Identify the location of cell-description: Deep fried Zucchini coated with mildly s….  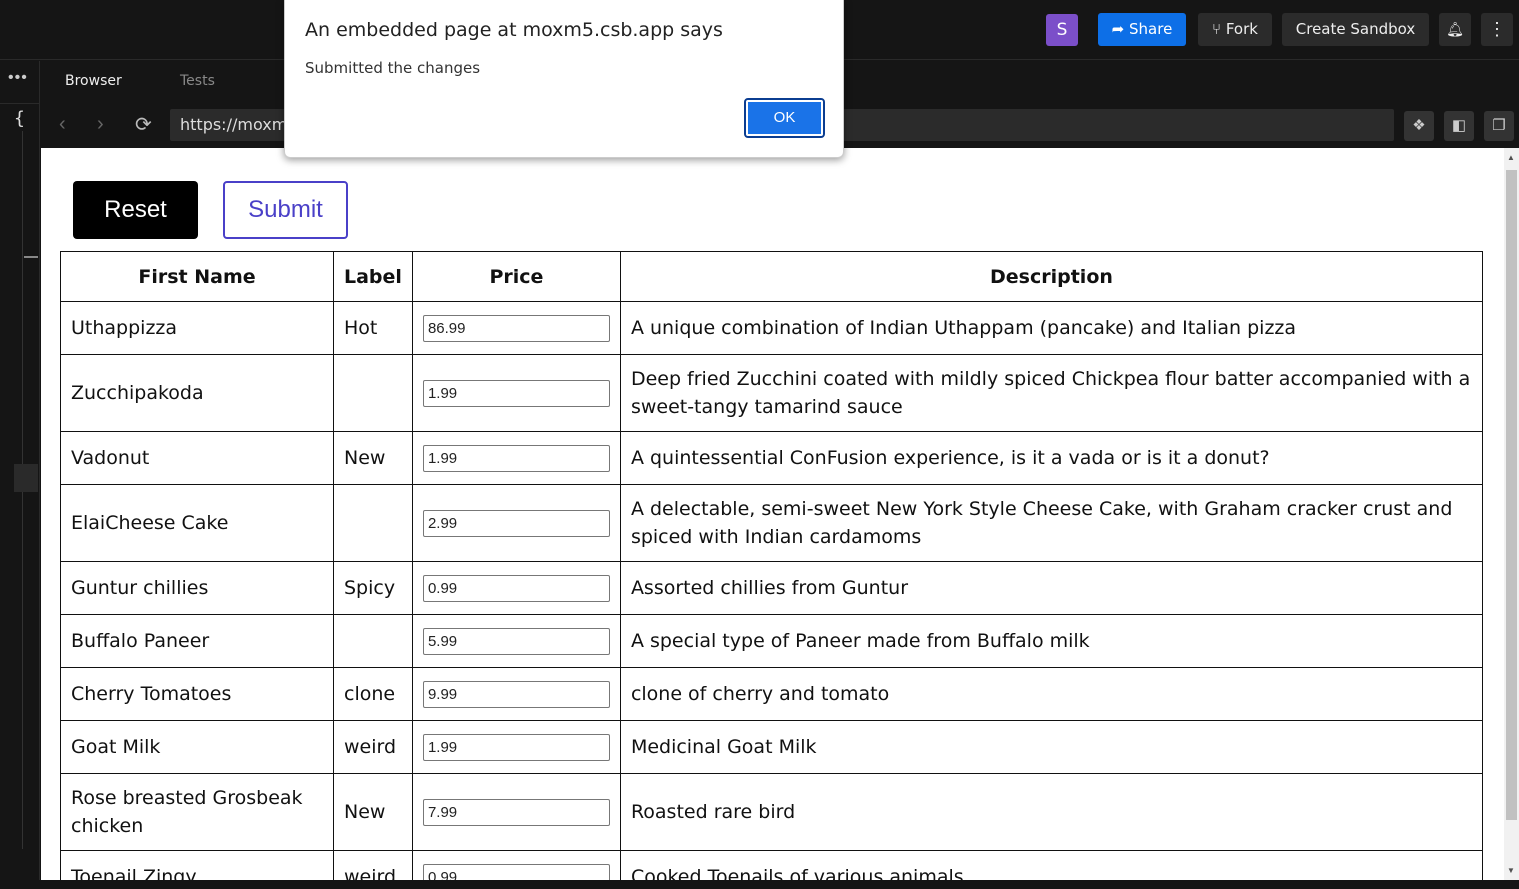
(1051, 393).